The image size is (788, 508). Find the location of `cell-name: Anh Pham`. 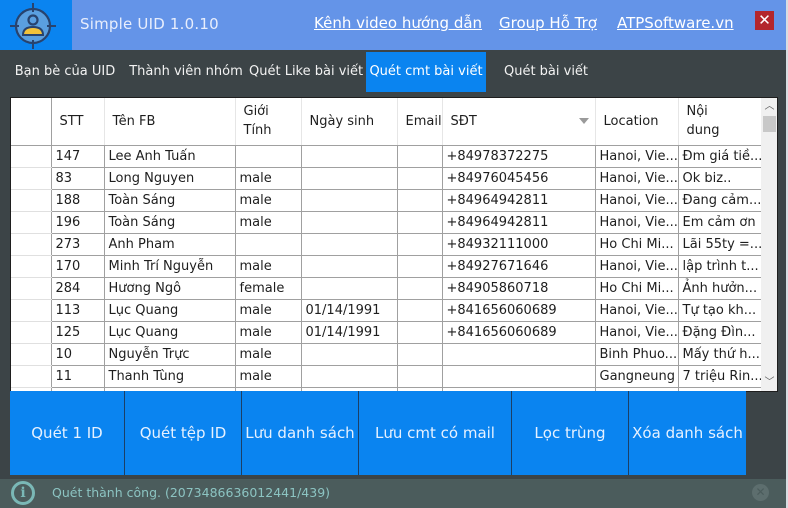

cell-name: Anh Pham is located at coordinates (170, 244).